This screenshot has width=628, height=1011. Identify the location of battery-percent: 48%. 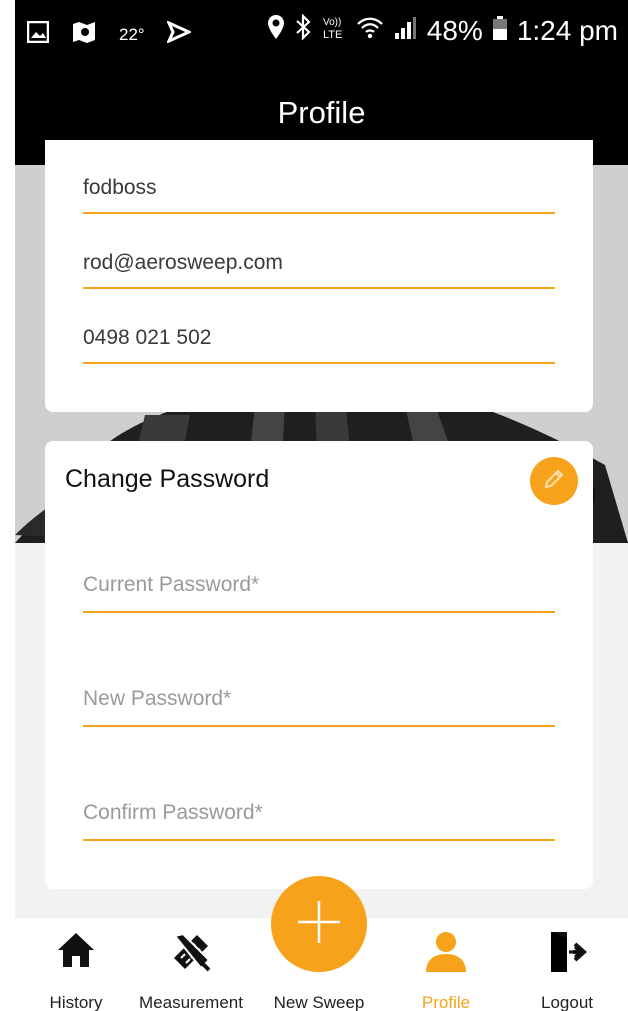
(454, 30).